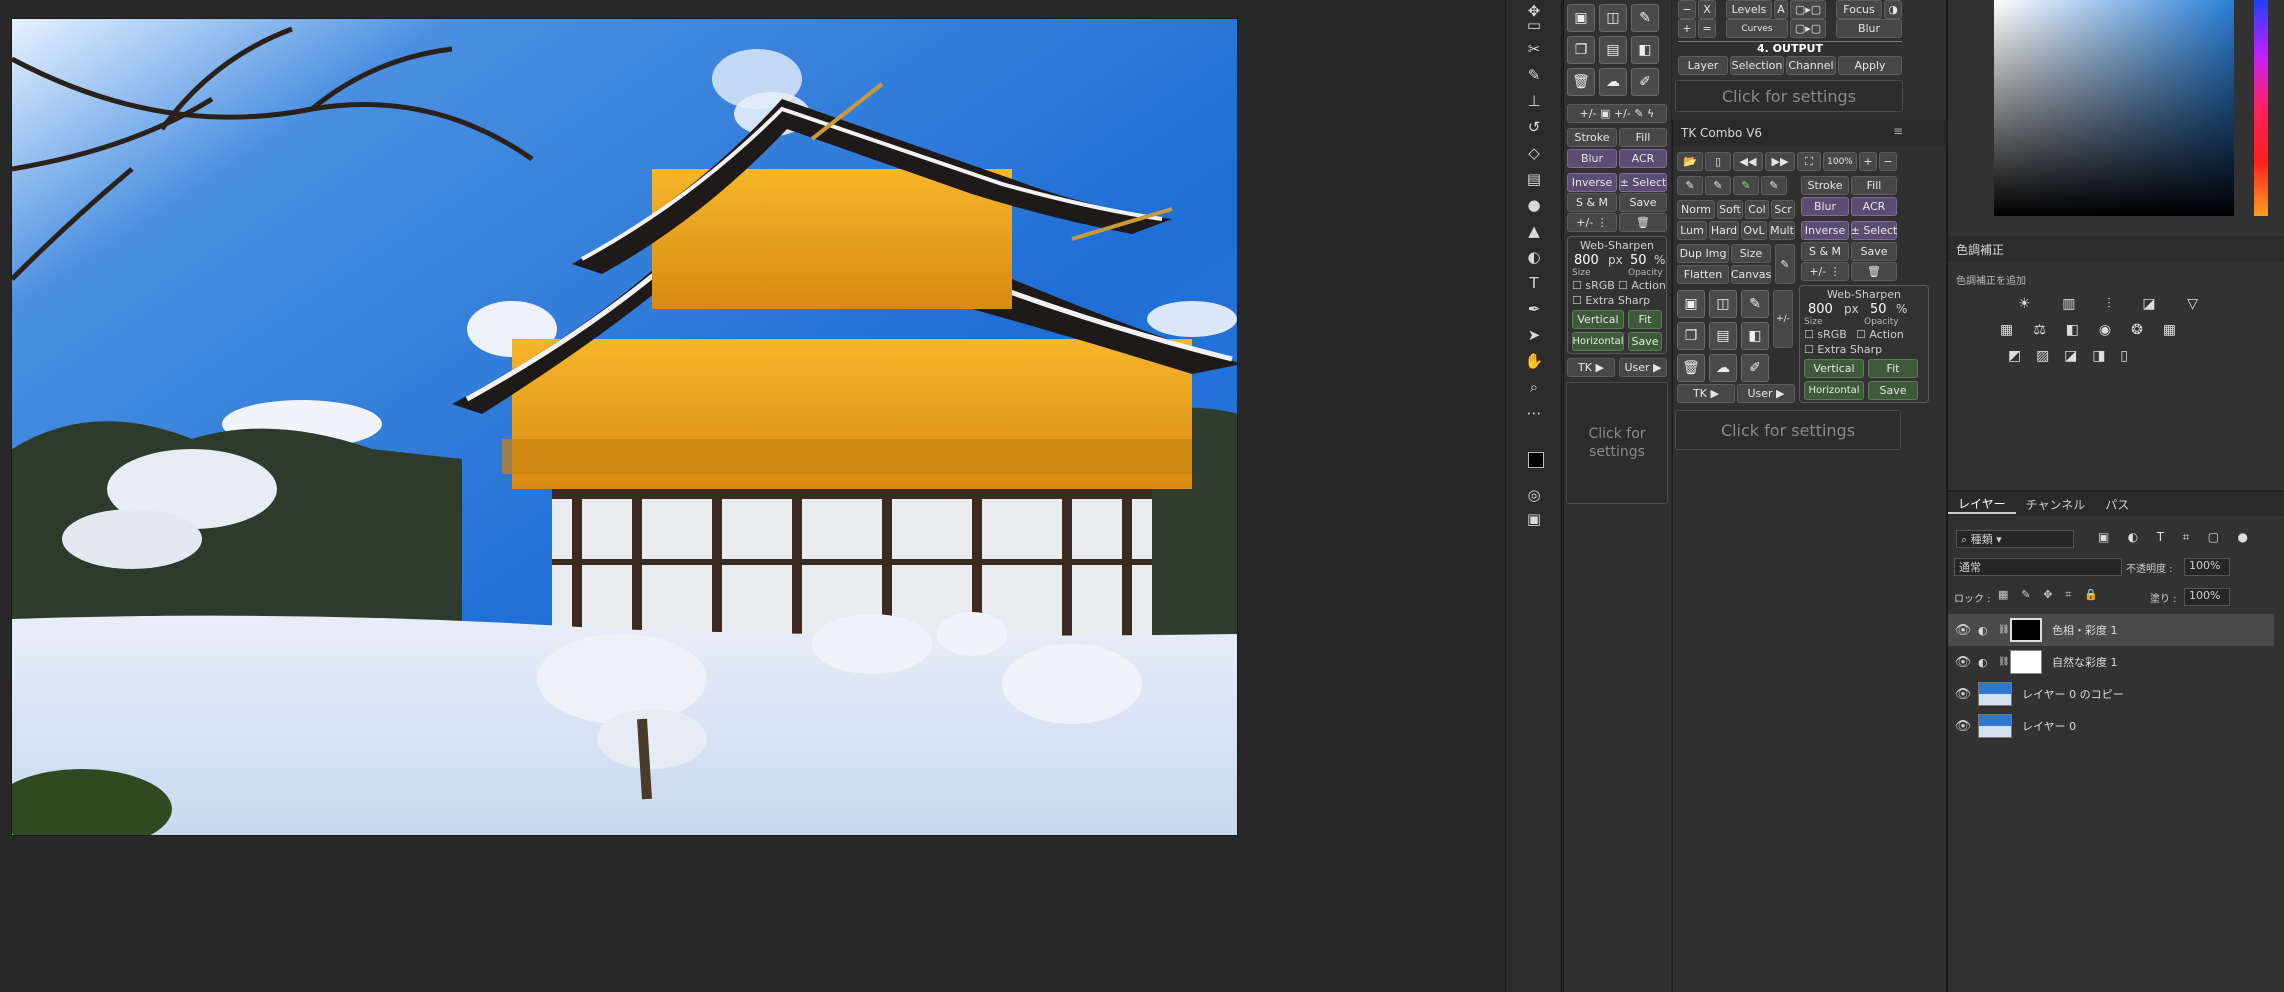  What do you see at coordinates (1617, 443) in the screenshot?
I see `click-for-settings-mid: Click for settings` at bounding box center [1617, 443].